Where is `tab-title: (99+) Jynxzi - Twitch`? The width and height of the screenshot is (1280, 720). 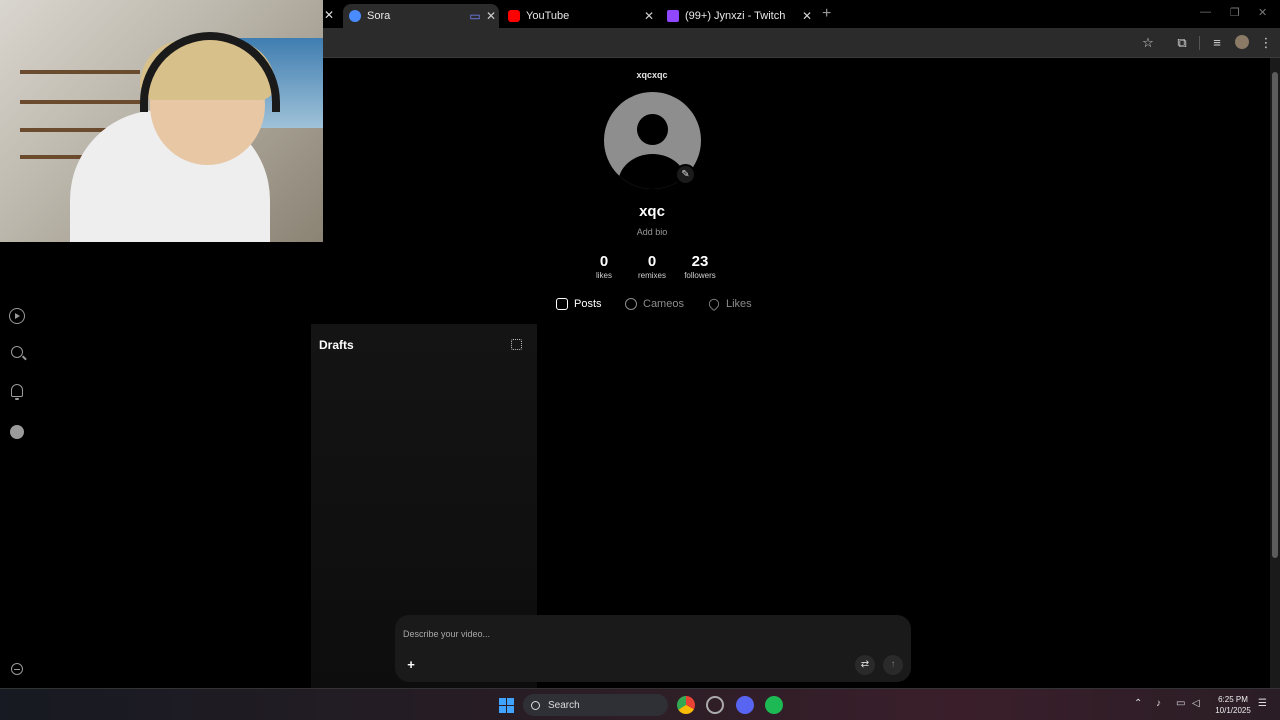
tab-title: (99+) Jynxzi - Twitch is located at coordinates (735, 16).